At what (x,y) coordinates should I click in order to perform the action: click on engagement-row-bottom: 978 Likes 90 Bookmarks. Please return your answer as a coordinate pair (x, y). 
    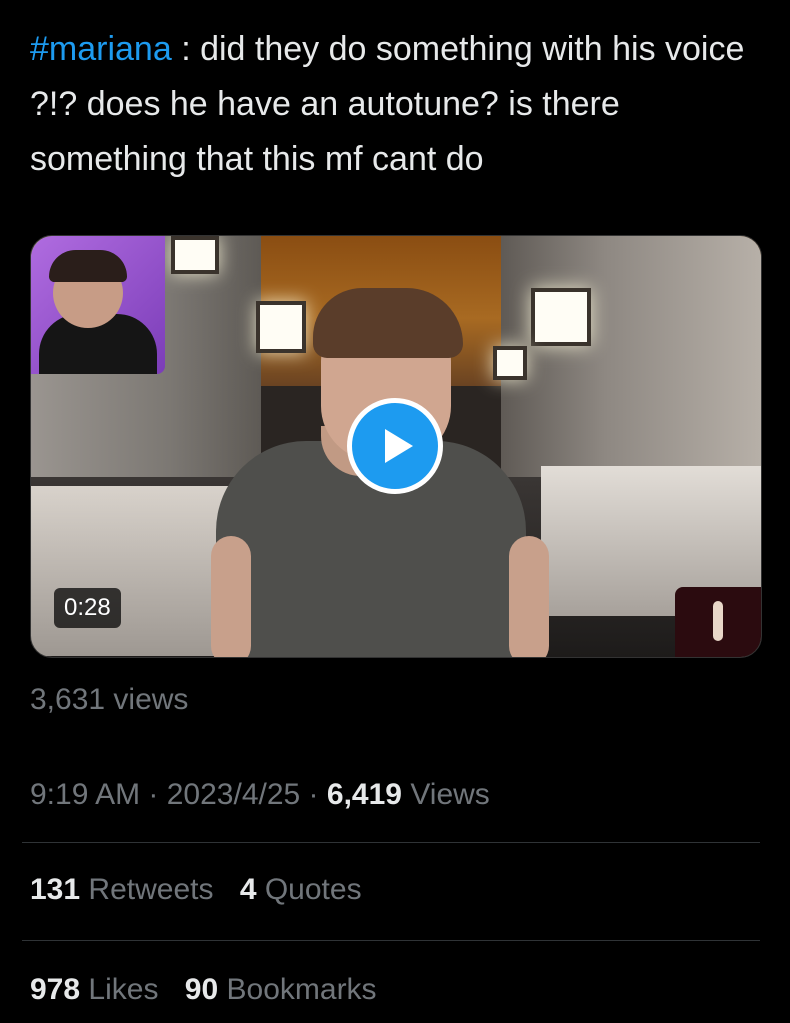
    Looking at the image, I should click on (212, 990).